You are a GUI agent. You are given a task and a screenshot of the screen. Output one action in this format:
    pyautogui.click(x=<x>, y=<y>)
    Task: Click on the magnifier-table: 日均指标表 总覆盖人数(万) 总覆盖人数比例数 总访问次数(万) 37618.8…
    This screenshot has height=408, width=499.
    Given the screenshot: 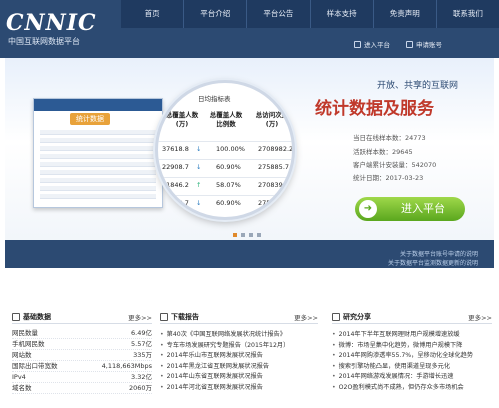 What is the action you would take?
    pyautogui.click(x=225, y=150)
    